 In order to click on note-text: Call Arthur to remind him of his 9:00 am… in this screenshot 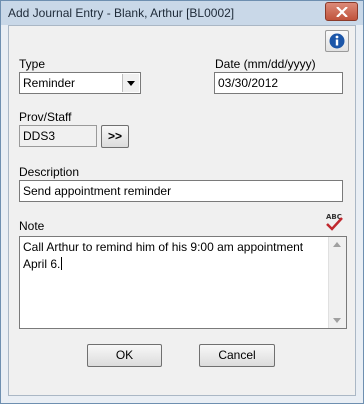, I will do `click(163, 255)`.